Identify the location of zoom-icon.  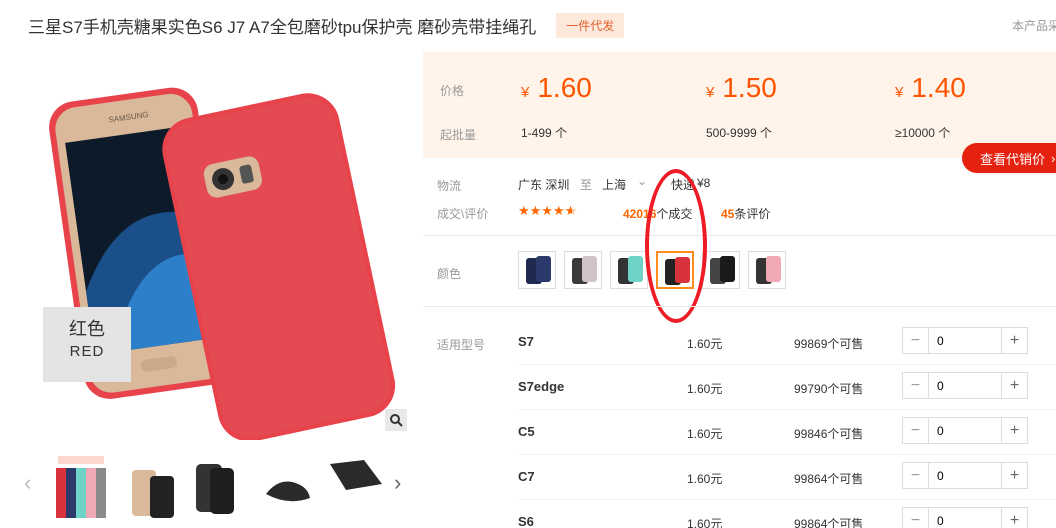
(396, 420).